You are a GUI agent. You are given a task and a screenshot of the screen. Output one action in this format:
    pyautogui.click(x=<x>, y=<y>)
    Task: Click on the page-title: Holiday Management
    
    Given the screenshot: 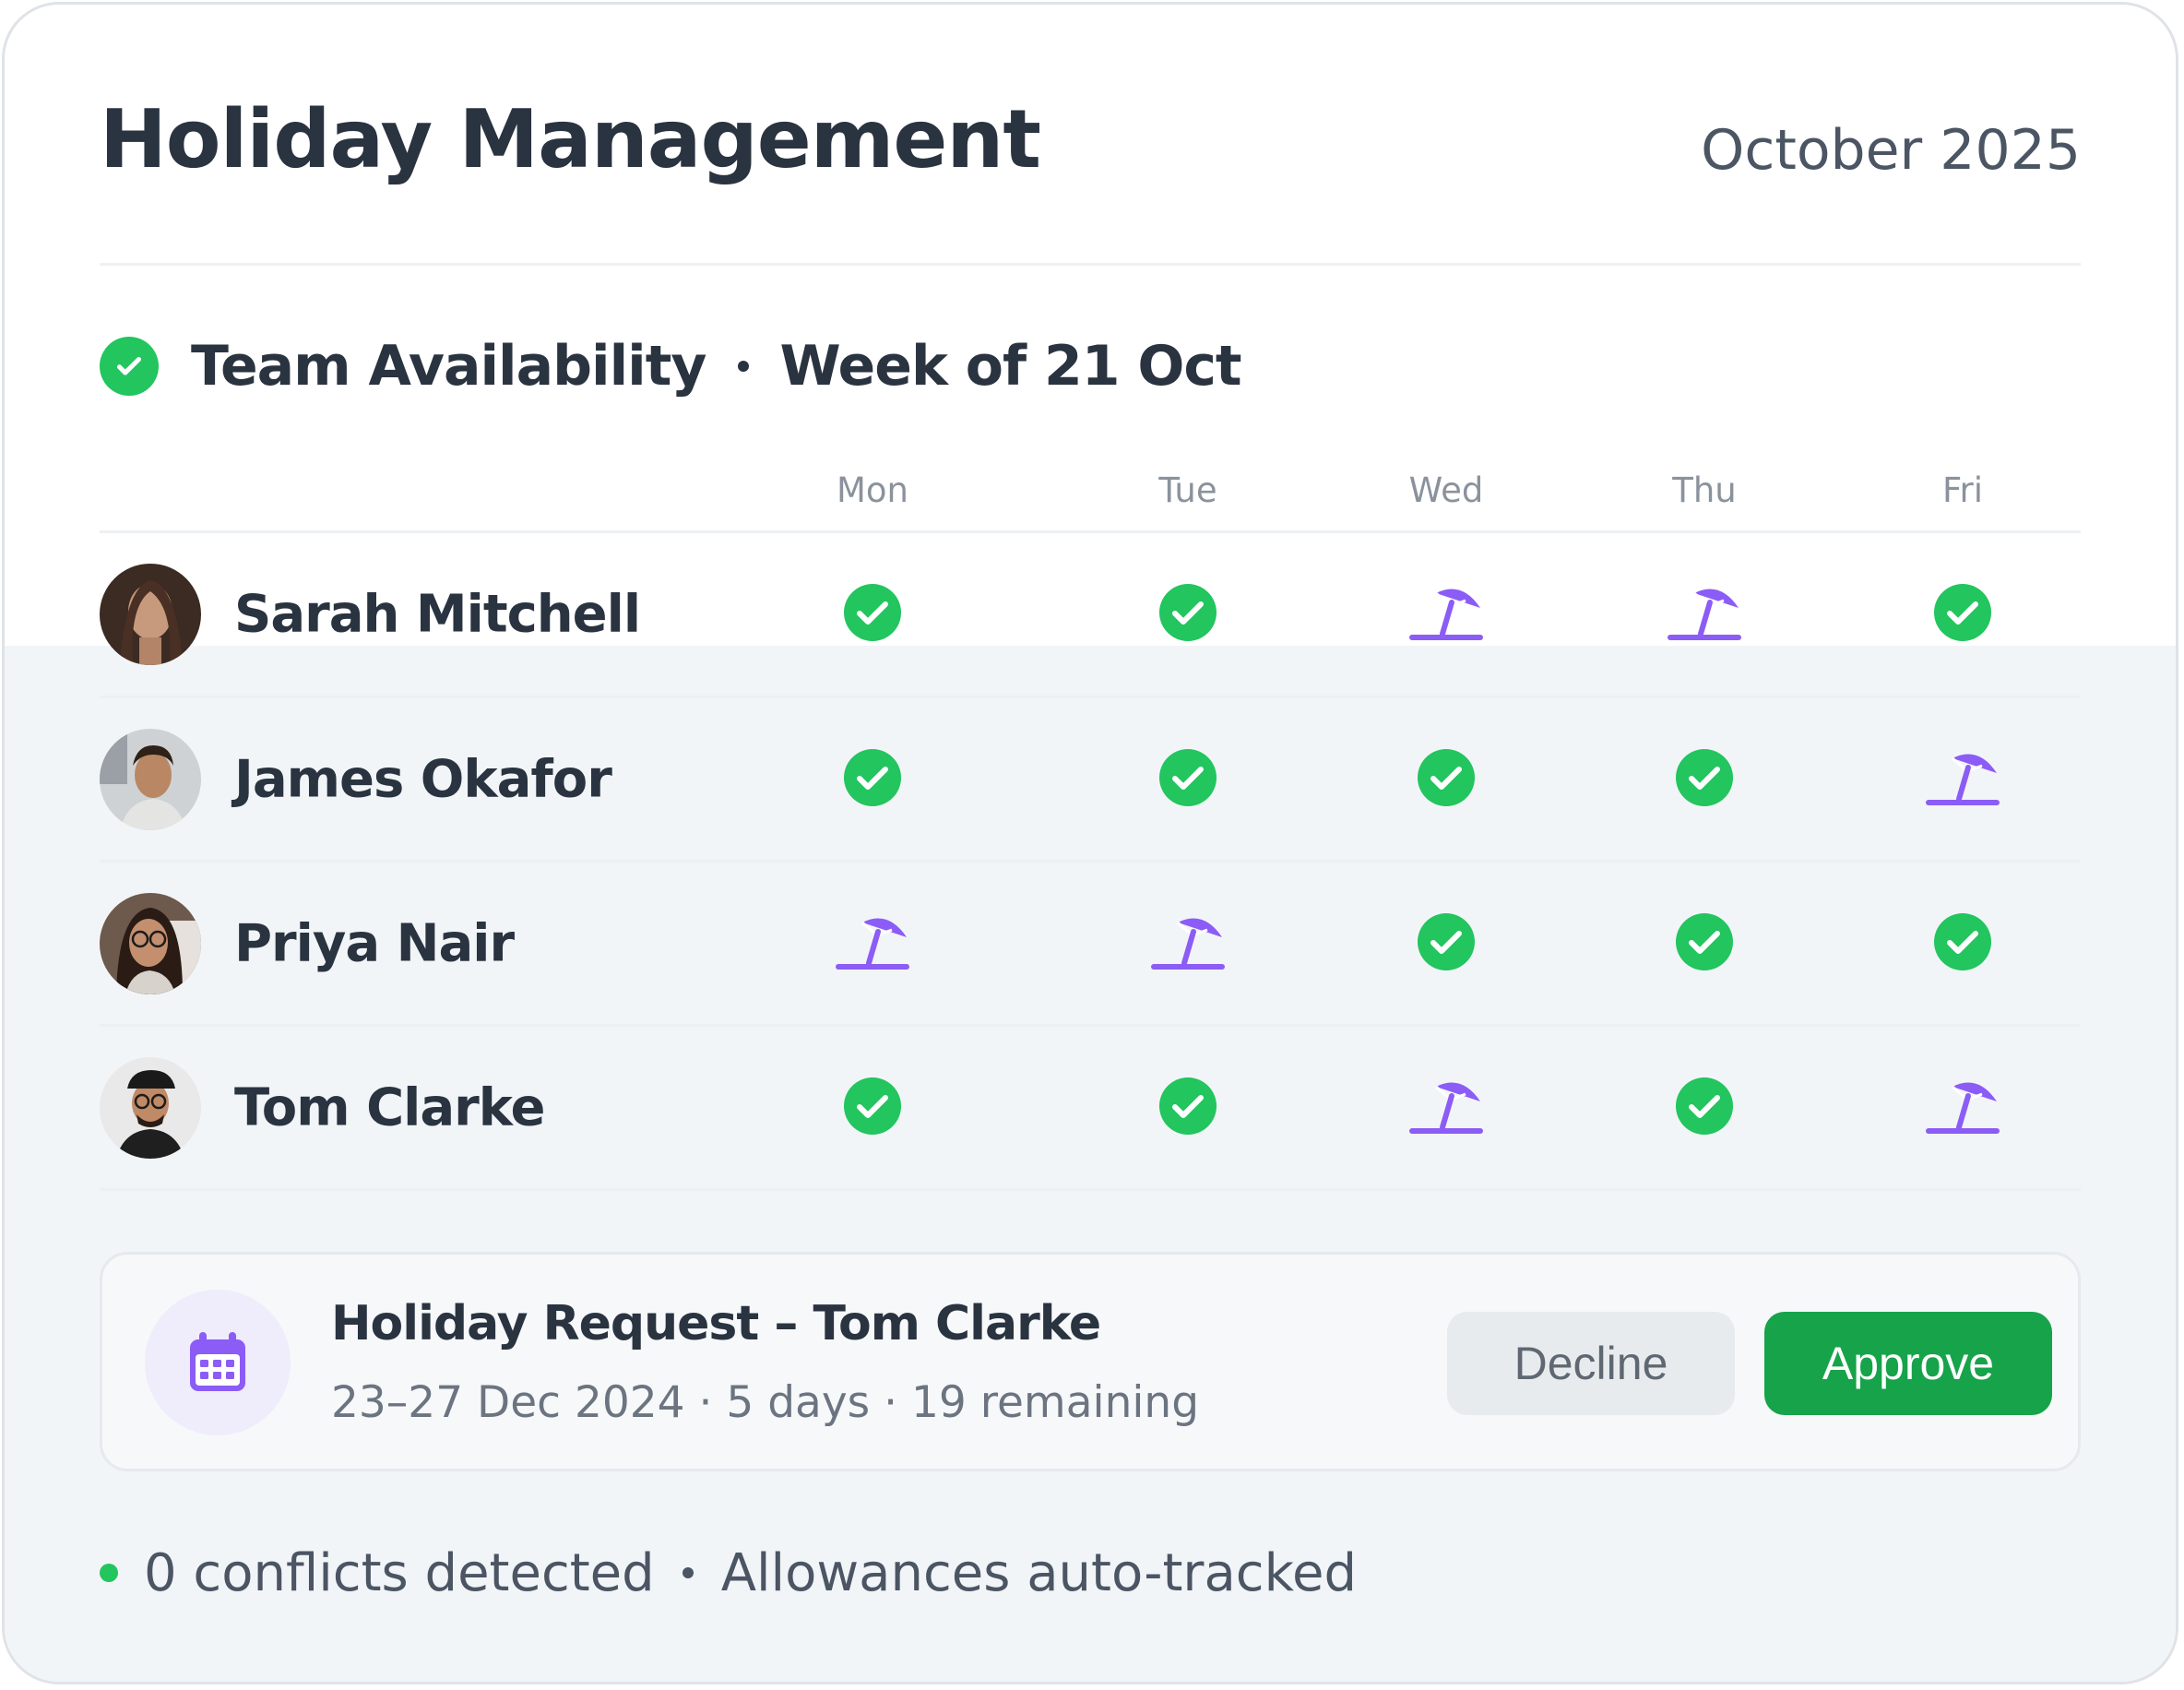 What is the action you would take?
    pyautogui.click(x=570, y=139)
    